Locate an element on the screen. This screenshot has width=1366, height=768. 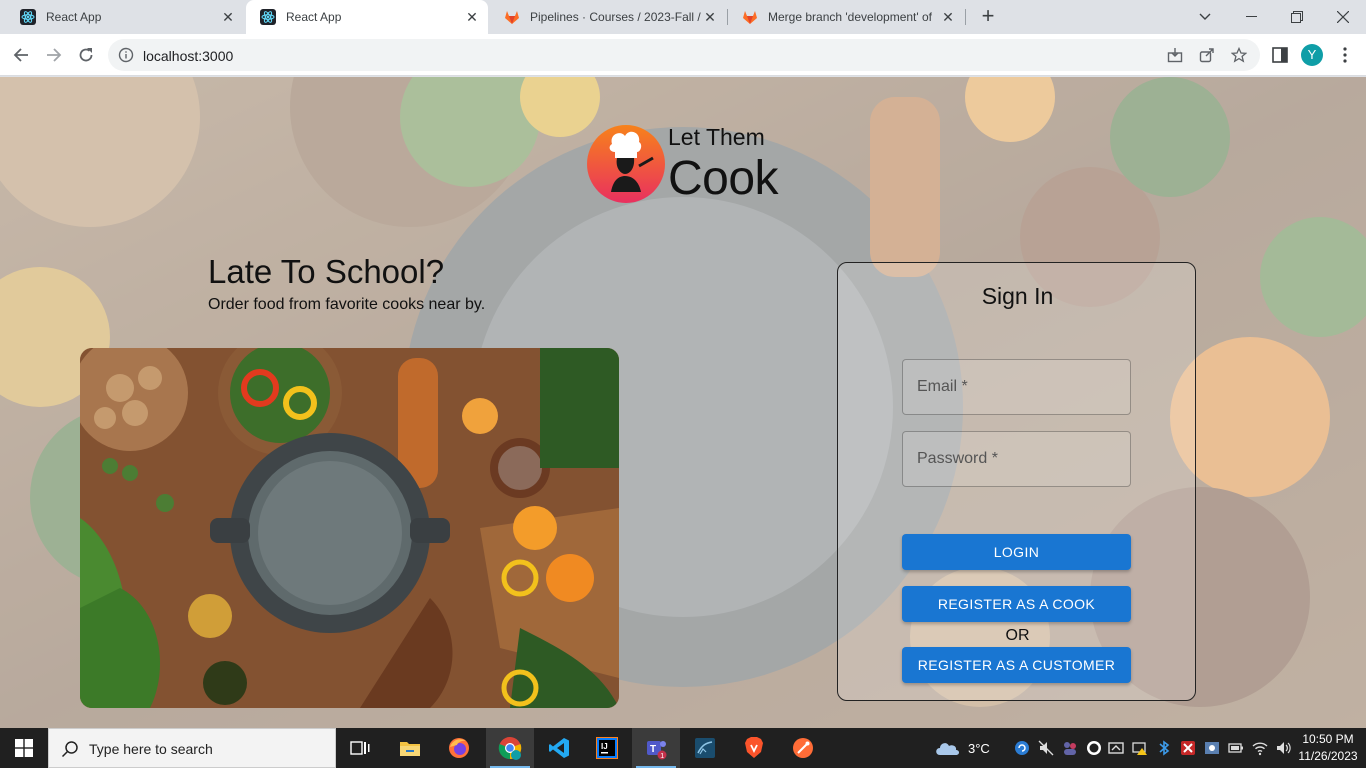
tab-merge-branch: Merge branch 'development' of ✕ is located at coordinates (846, 17).